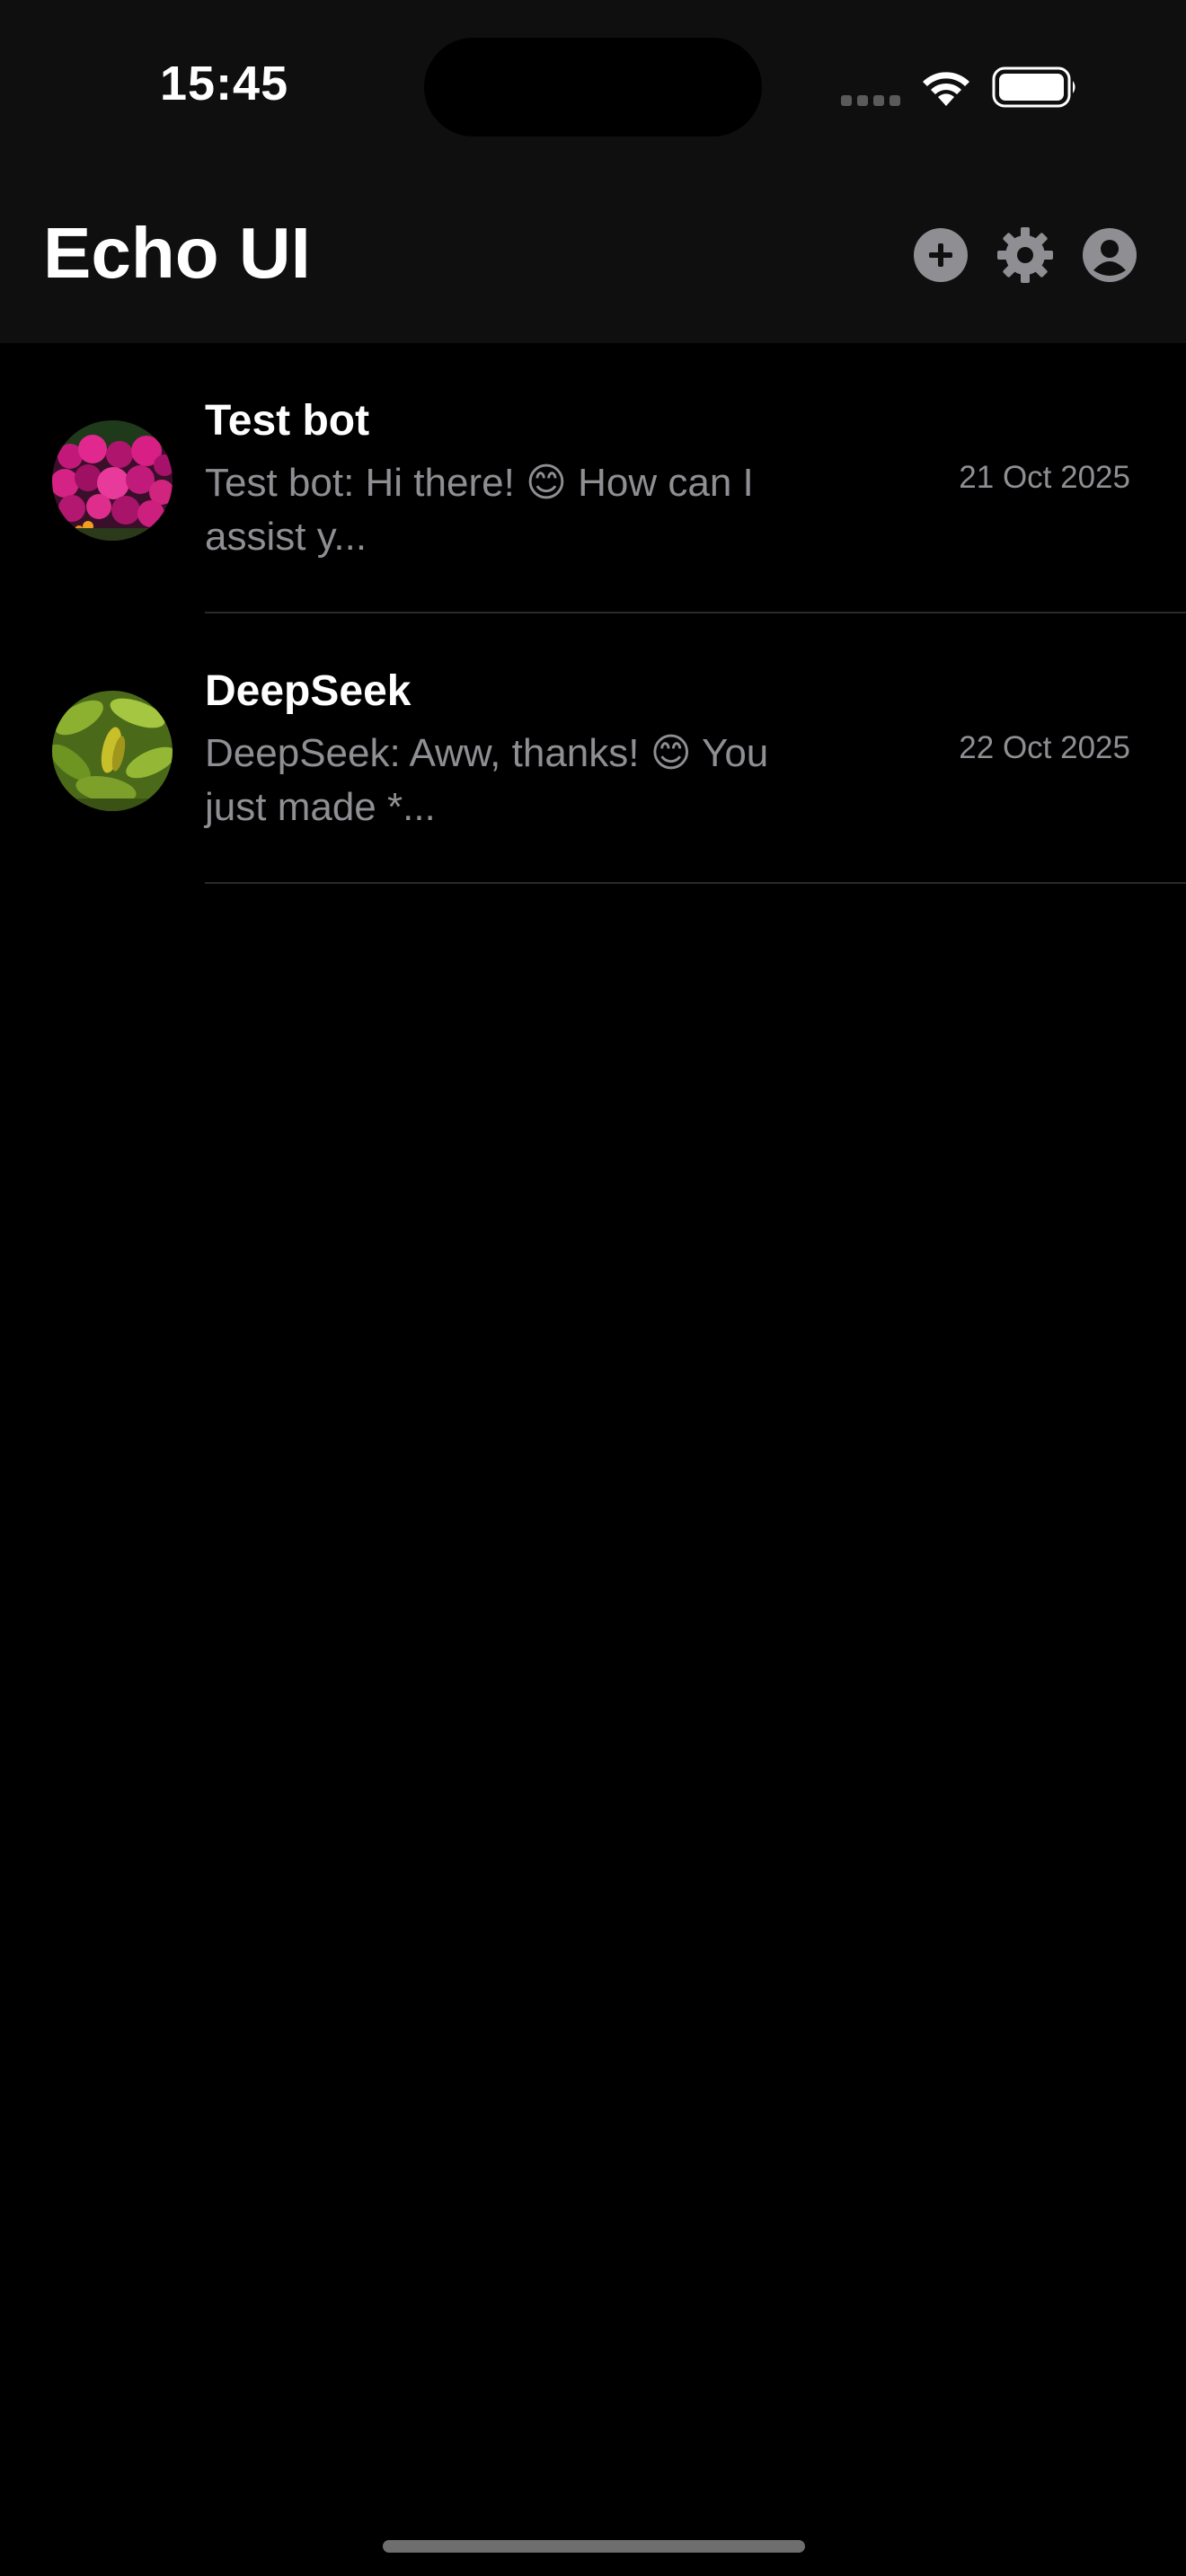 Image resolution: width=1186 pixels, height=2576 pixels. Describe the element at coordinates (308, 691) in the screenshot. I see `chat-name: DeepSeek` at that location.